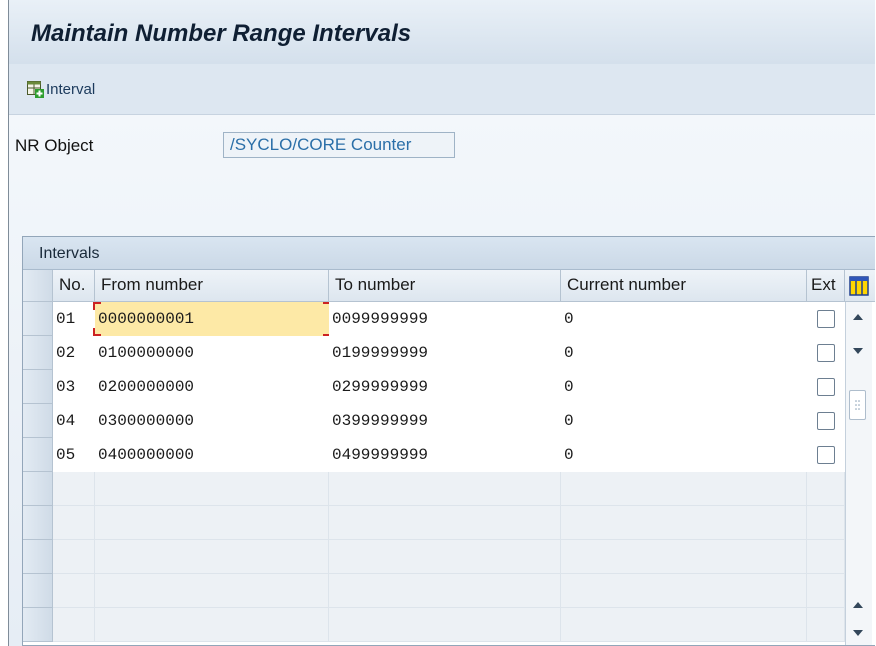 This screenshot has width=876, height=646. What do you see at coordinates (212, 286) in the screenshot?
I see `column-header-from-number: From number` at bounding box center [212, 286].